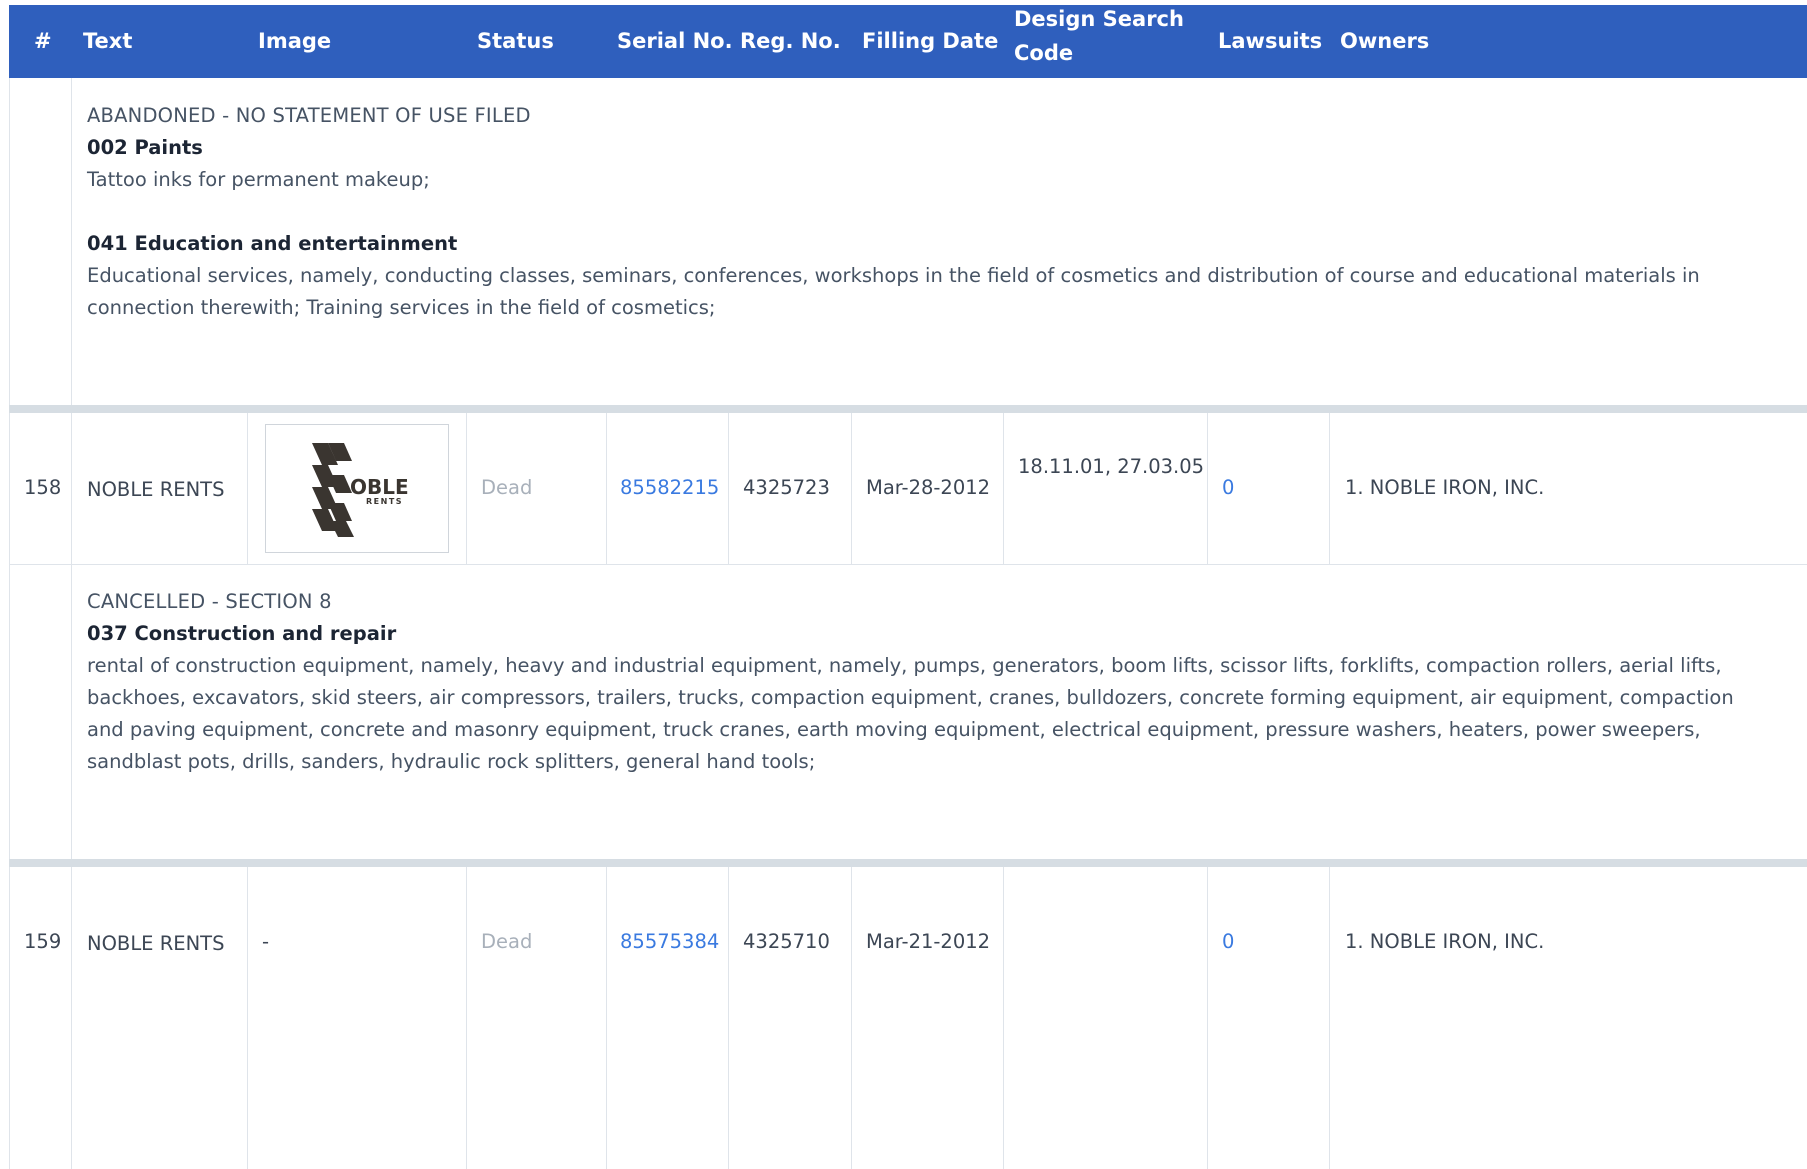 This screenshot has height=1169, width=1807. Describe the element at coordinates (669, 941) in the screenshot. I see `serial-link: 85575384` at that location.